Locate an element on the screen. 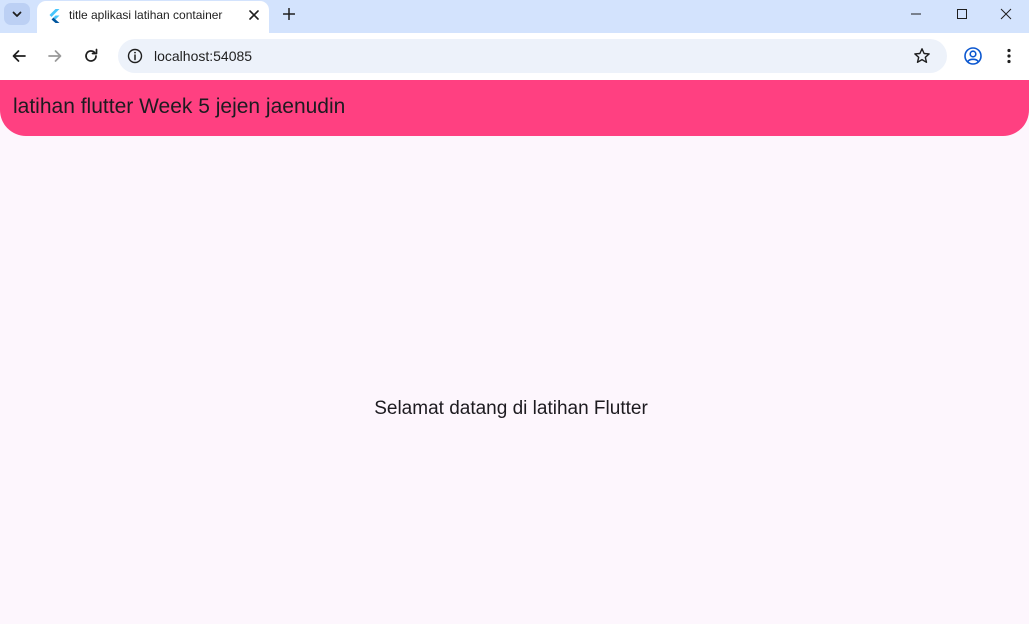  tab-close-button is located at coordinates (254, 15).